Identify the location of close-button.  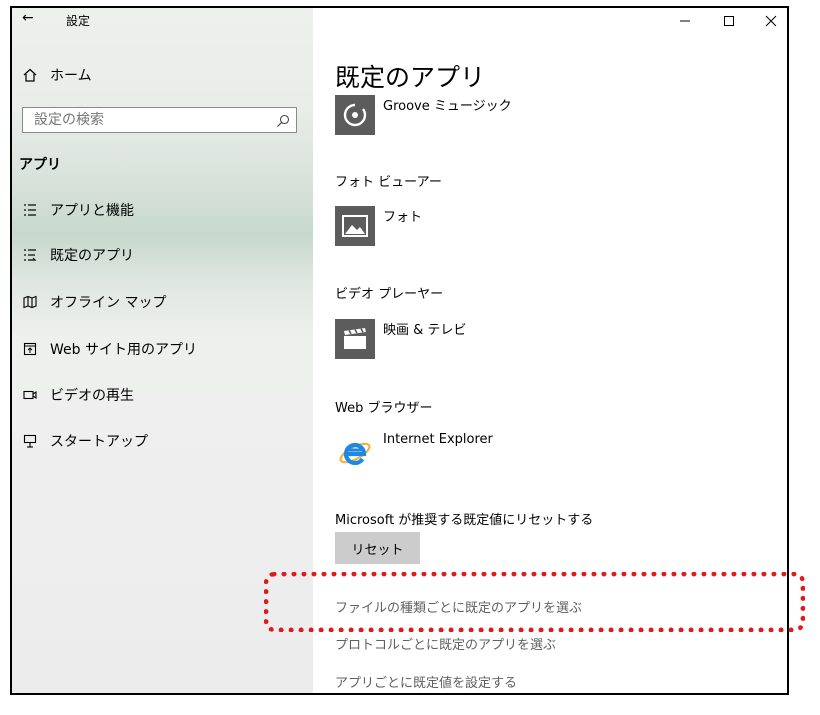
(769, 21).